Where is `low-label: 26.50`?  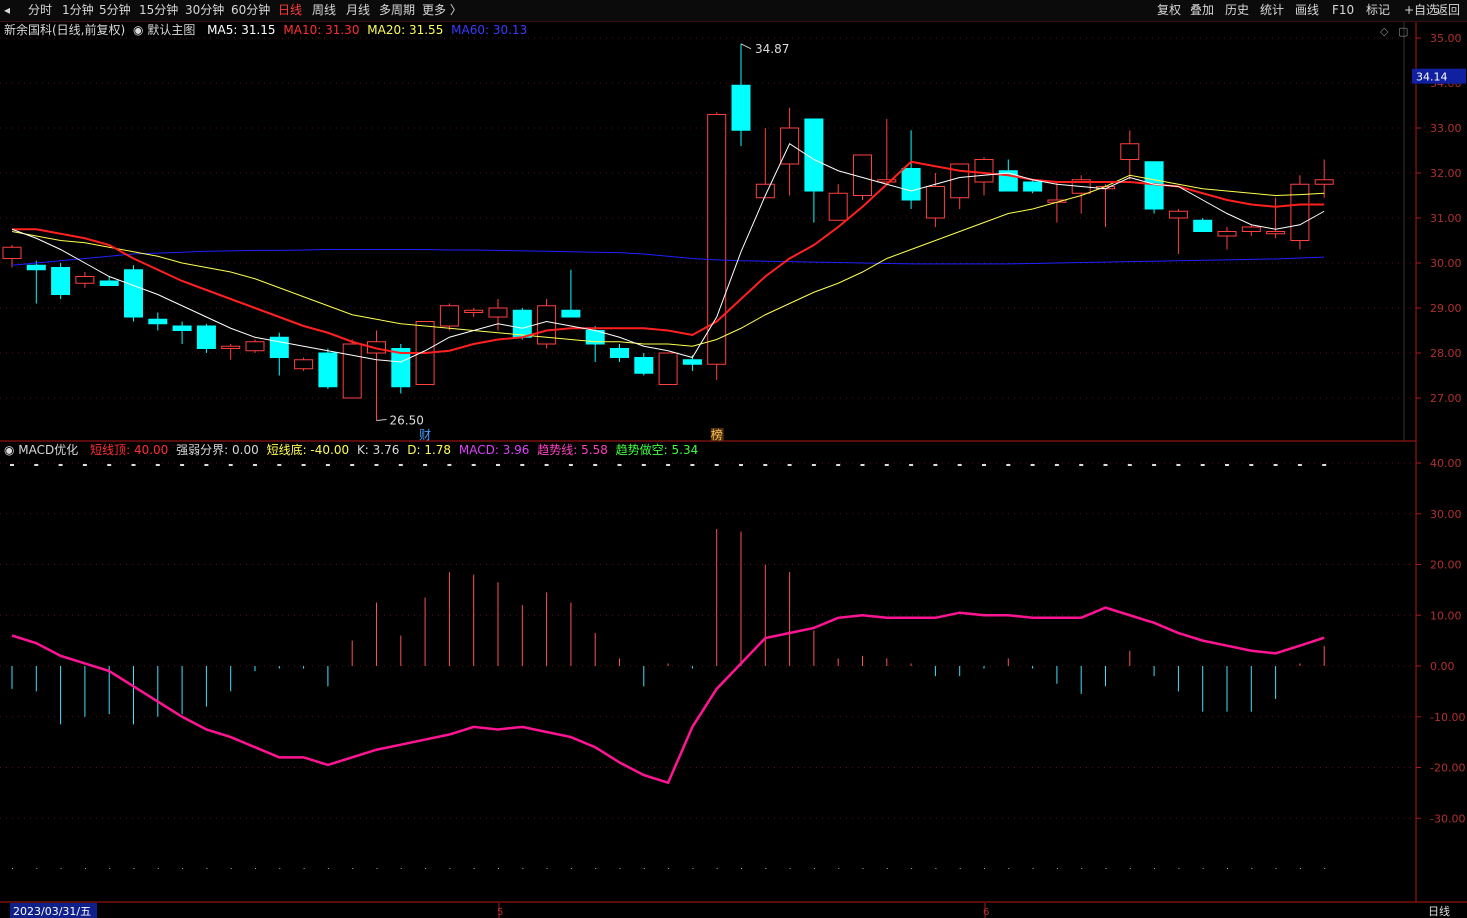
low-label: 26.50 is located at coordinates (407, 421).